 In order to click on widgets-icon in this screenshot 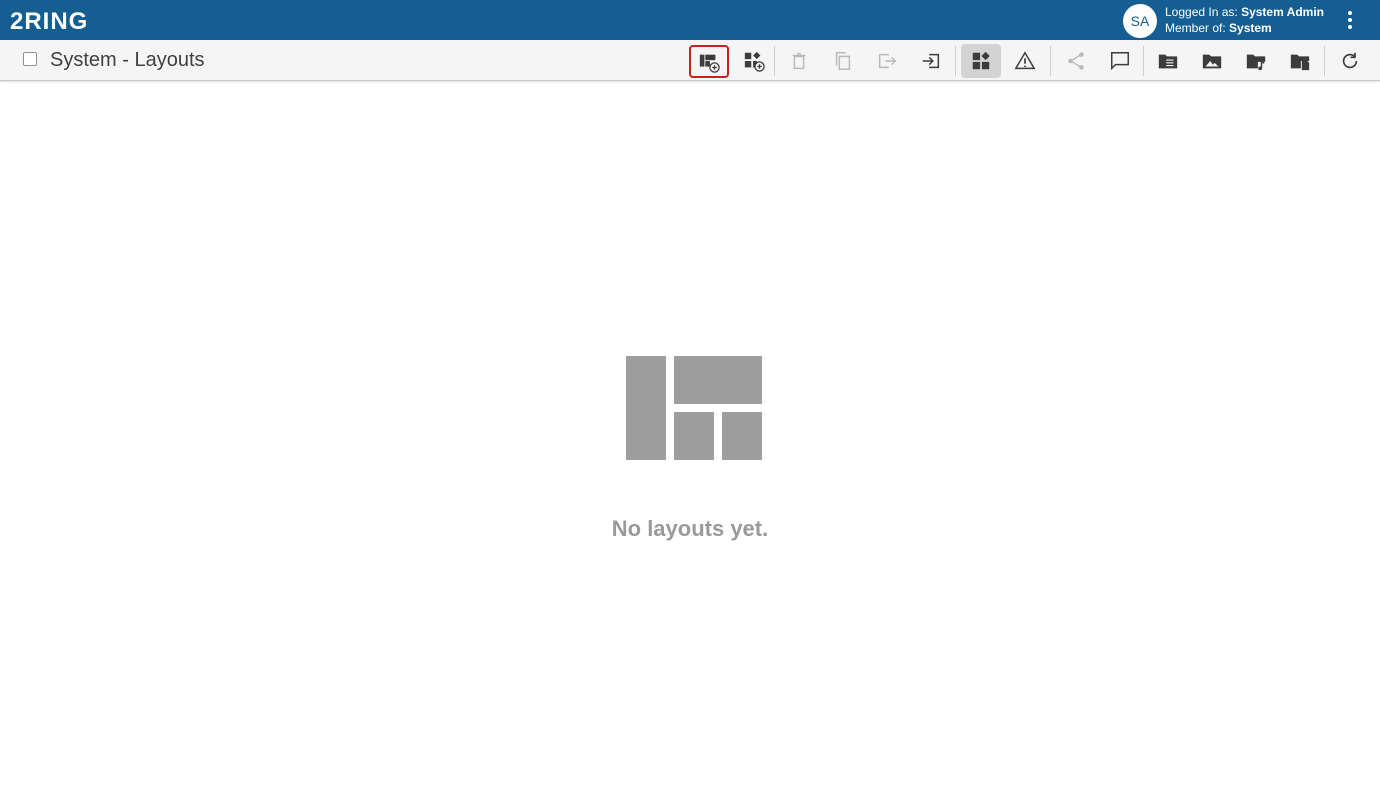, I will do `click(981, 60)`.